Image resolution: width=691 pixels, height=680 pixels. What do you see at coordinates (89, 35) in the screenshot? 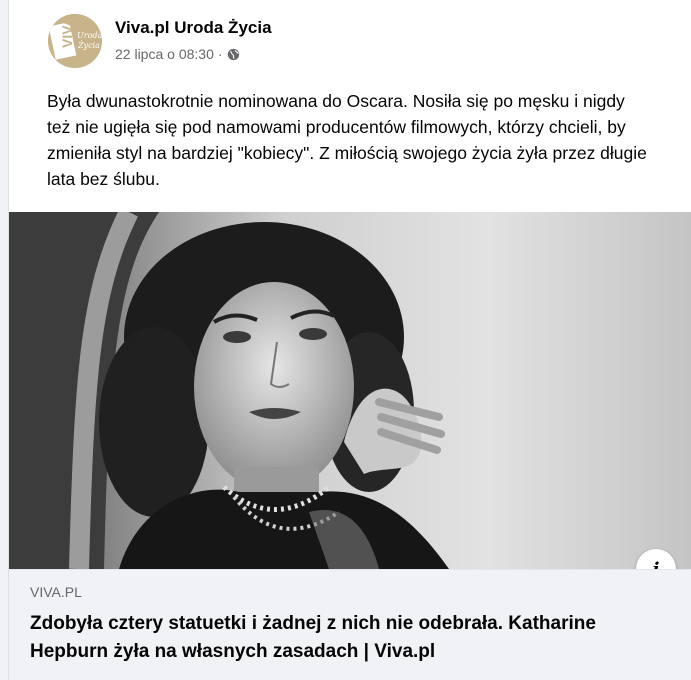
I see `svg-text: Uroda` at bounding box center [89, 35].